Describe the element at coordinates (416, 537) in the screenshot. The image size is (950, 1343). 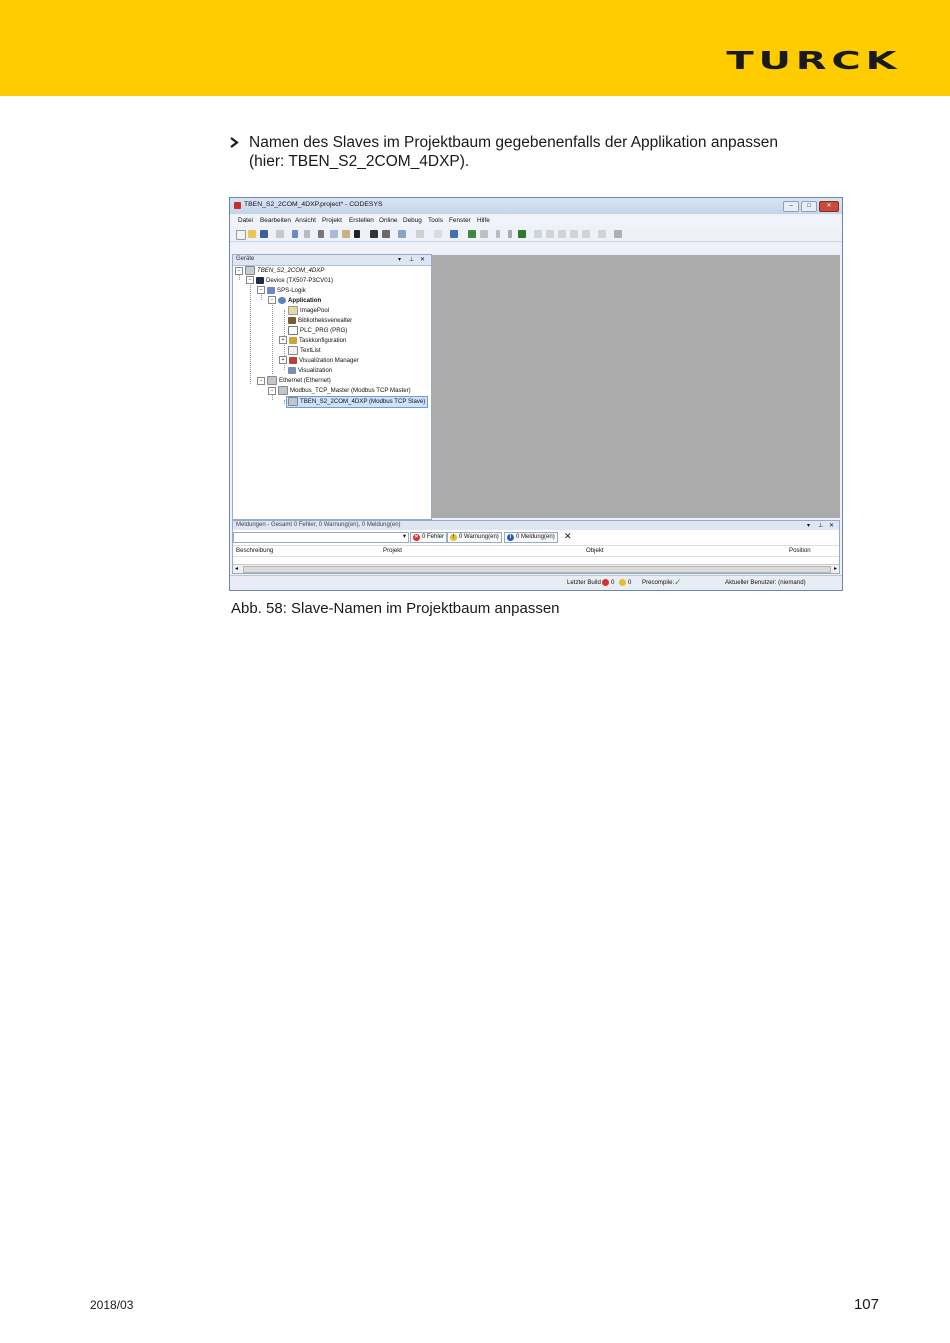
I see `error-icon: ✕` at that location.